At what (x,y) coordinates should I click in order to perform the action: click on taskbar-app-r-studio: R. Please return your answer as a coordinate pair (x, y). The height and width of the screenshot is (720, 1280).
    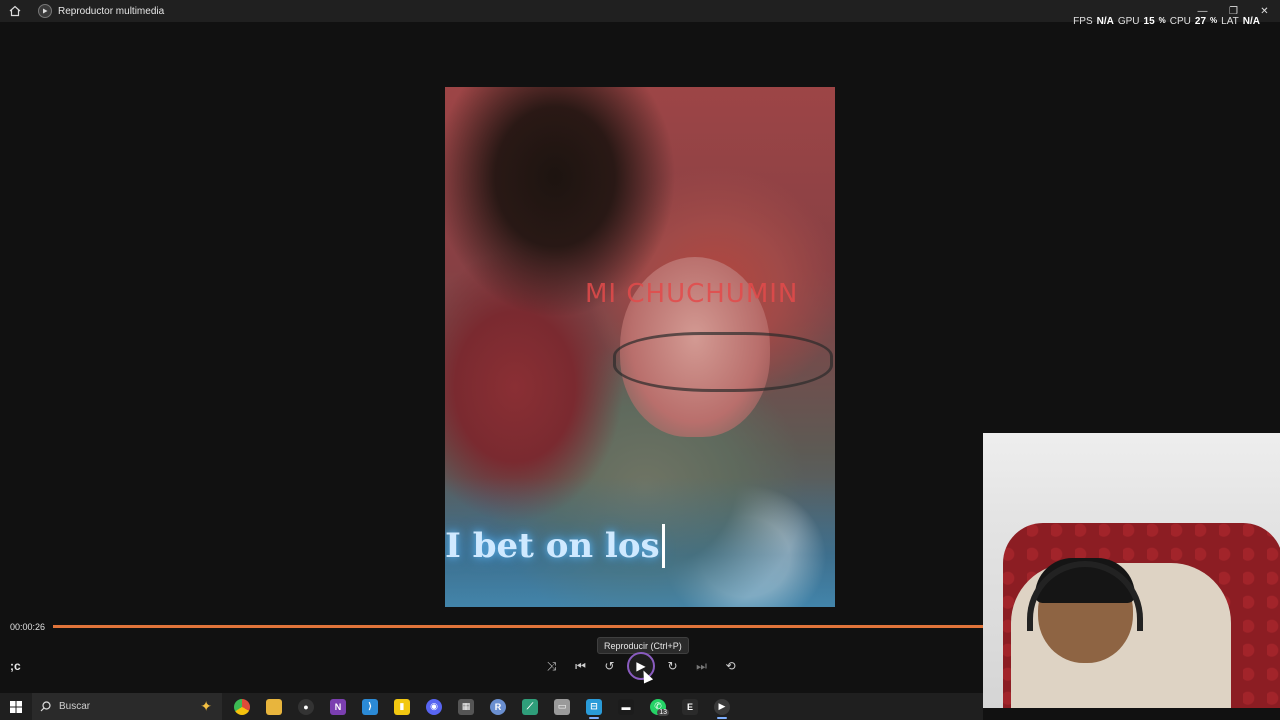
    Looking at the image, I should click on (498, 706).